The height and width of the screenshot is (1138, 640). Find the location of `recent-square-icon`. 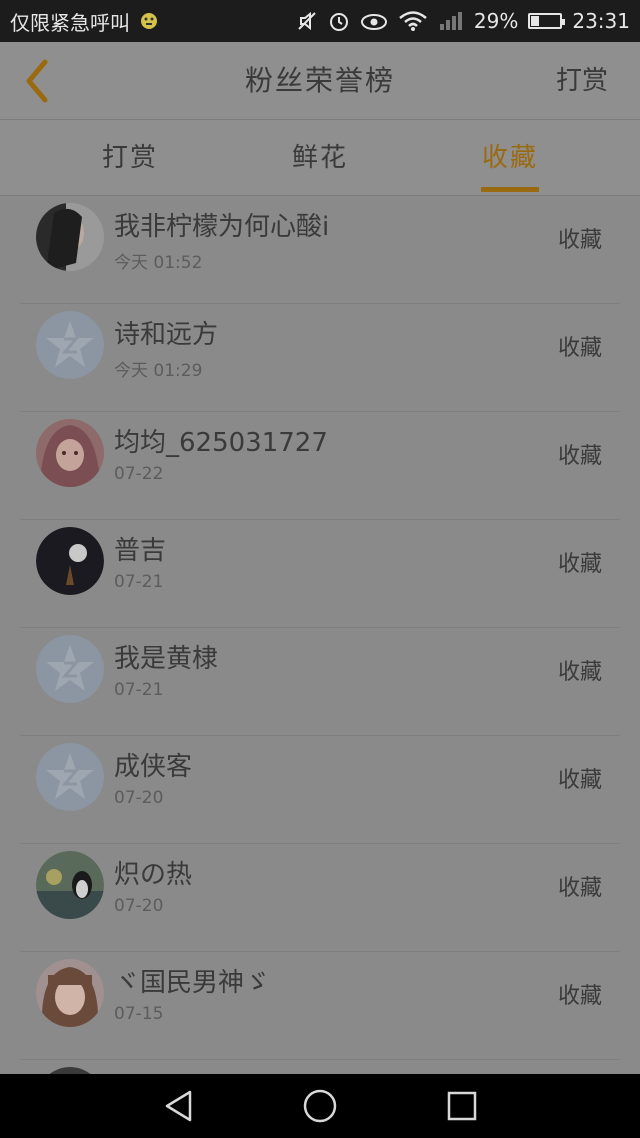

recent-square-icon is located at coordinates (462, 1106).